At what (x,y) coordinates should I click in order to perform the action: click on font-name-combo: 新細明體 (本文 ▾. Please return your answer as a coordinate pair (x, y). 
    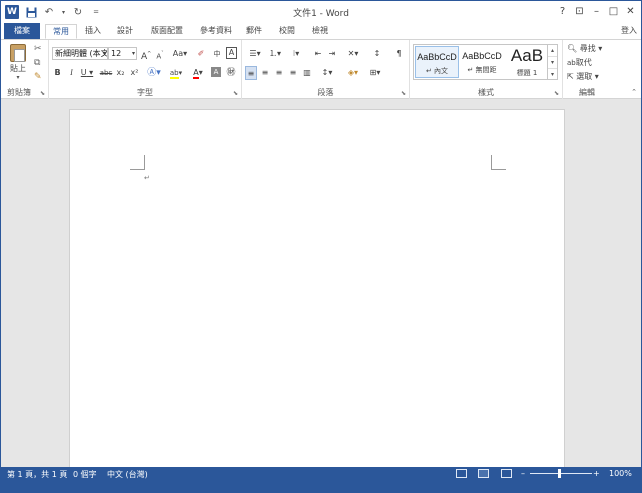
    Looking at the image, I should click on (80, 53).